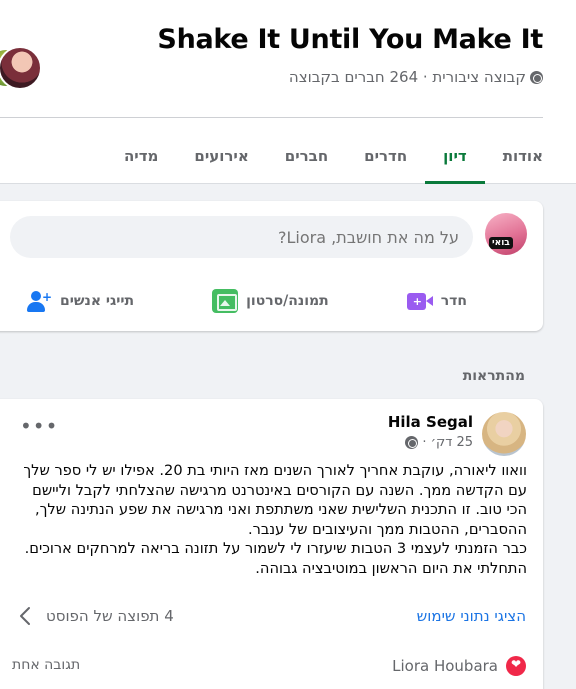 The width and height of the screenshot is (576, 689). What do you see at coordinates (453, 301) in the screenshot?
I see `room-label: חדר` at bounding box center [453, 301].